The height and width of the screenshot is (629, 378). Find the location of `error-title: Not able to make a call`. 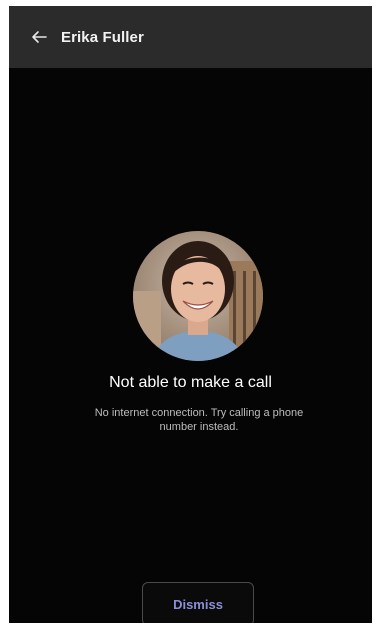

error-title: Not able to make a call is located at coordinates (190, 382).